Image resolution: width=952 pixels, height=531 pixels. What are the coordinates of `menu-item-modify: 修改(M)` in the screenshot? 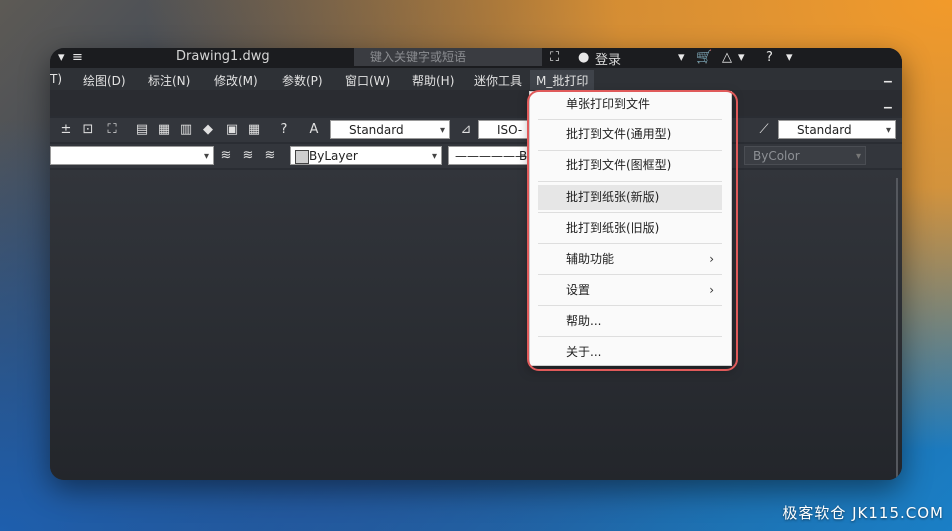 It's located at (236, 80).